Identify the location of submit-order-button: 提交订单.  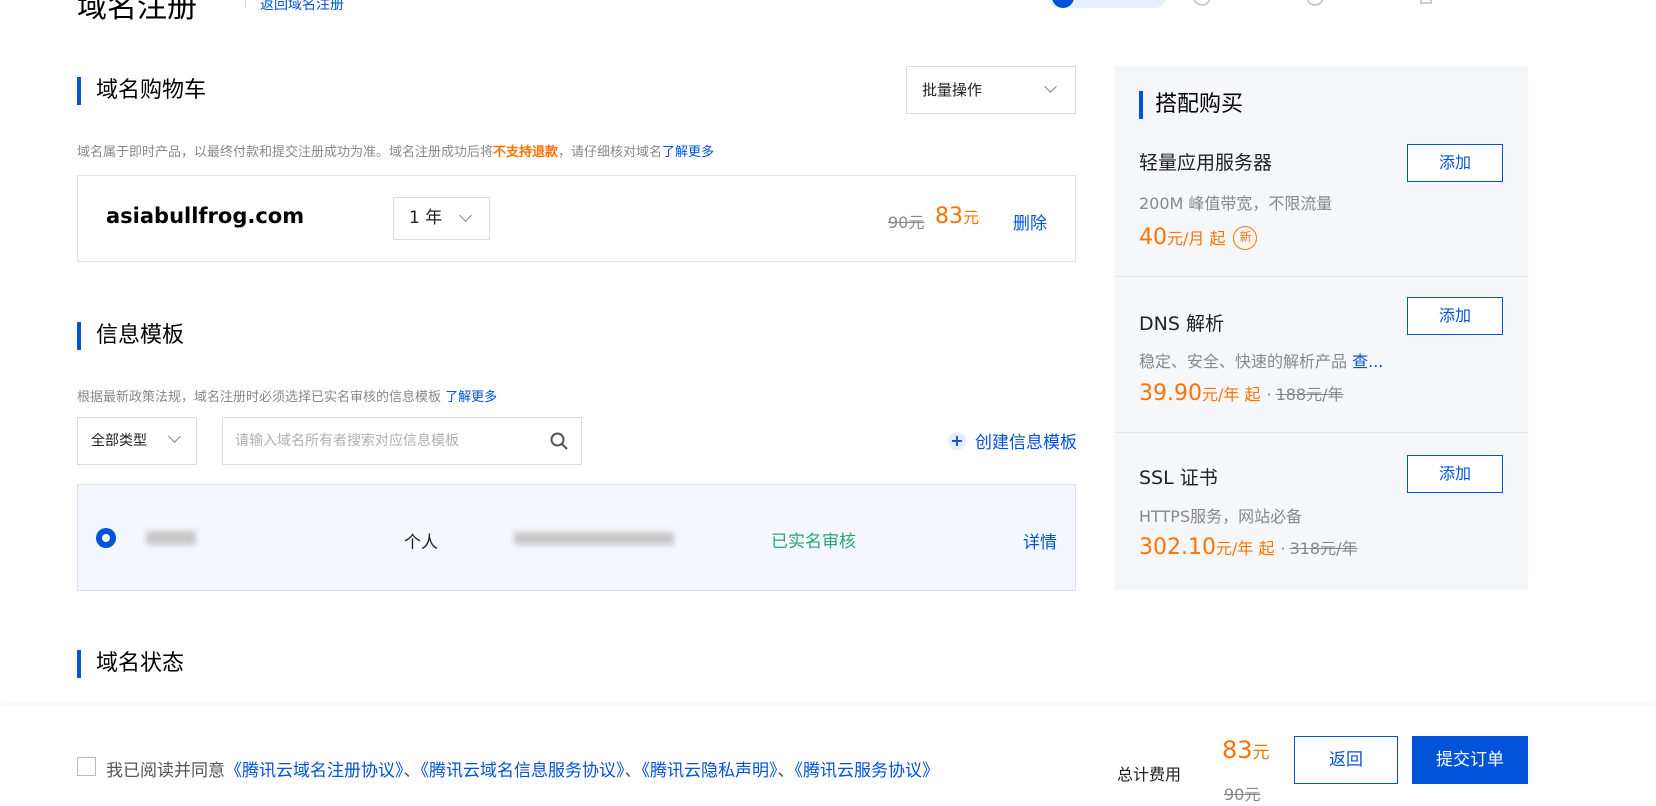
(1470, 760).